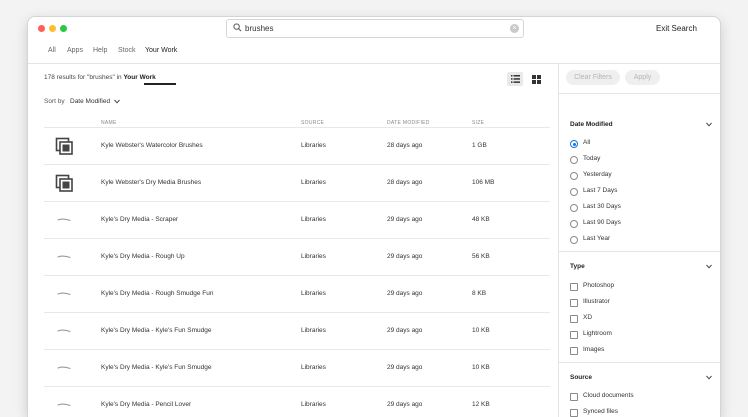 The width and height of the screenshot is (748, 417). I want to click on checkbox-option: Images, so click(640, 351).